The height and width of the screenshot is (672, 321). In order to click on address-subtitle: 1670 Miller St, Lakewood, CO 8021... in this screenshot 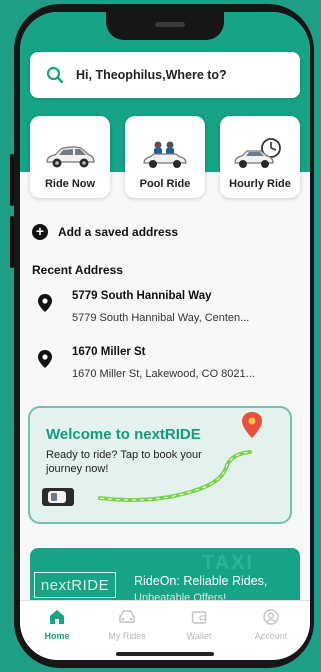, I will do `click(163, 374)`.